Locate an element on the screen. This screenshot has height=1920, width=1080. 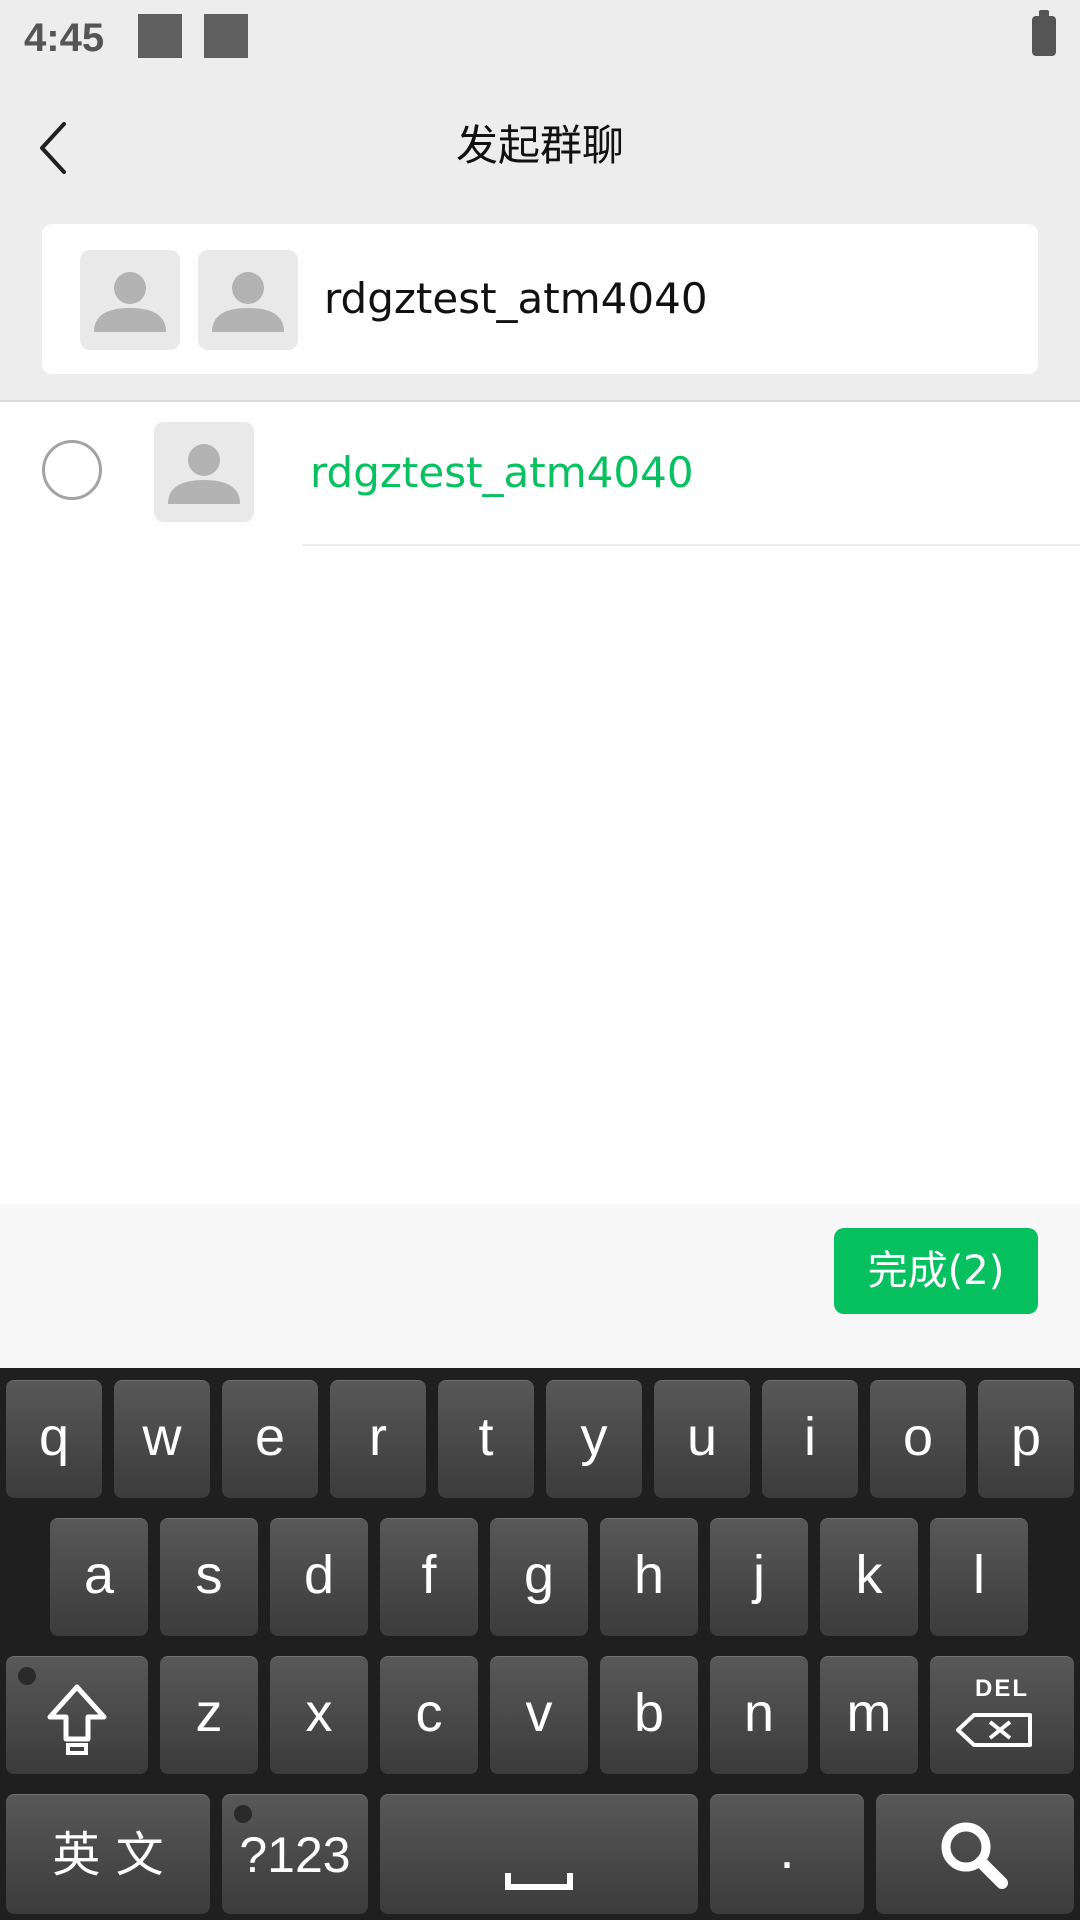
key-x: x is located at coordinates (319, 1715).